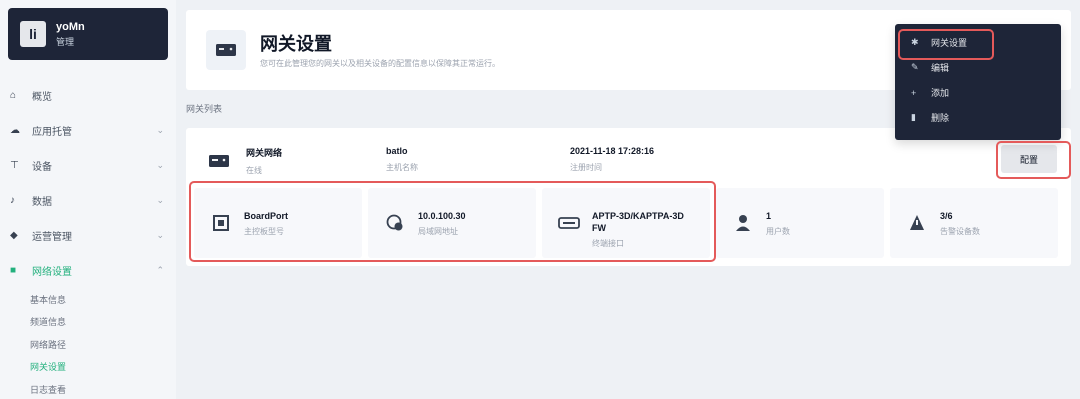 The image size is (1080, 399). Describe the element at coordinates (264, 231) in the screenshot. I see `property-label: 主控板型号` at that location.